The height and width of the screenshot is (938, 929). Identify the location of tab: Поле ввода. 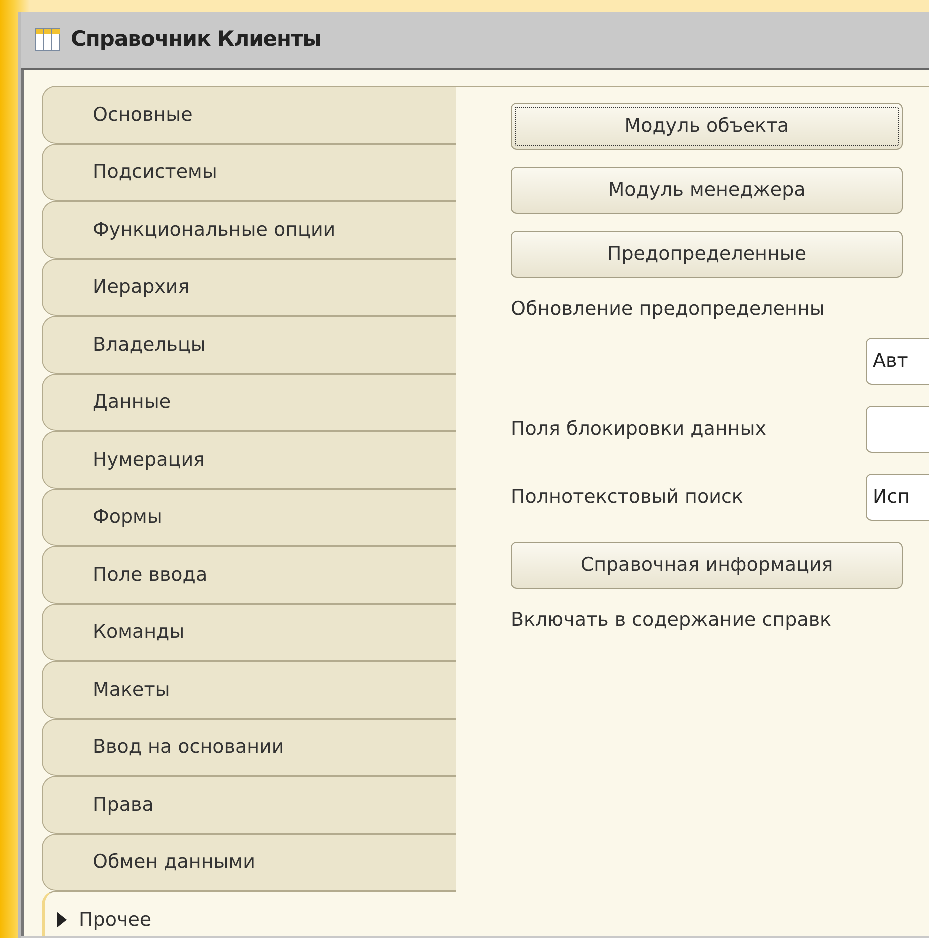
(249, 575).